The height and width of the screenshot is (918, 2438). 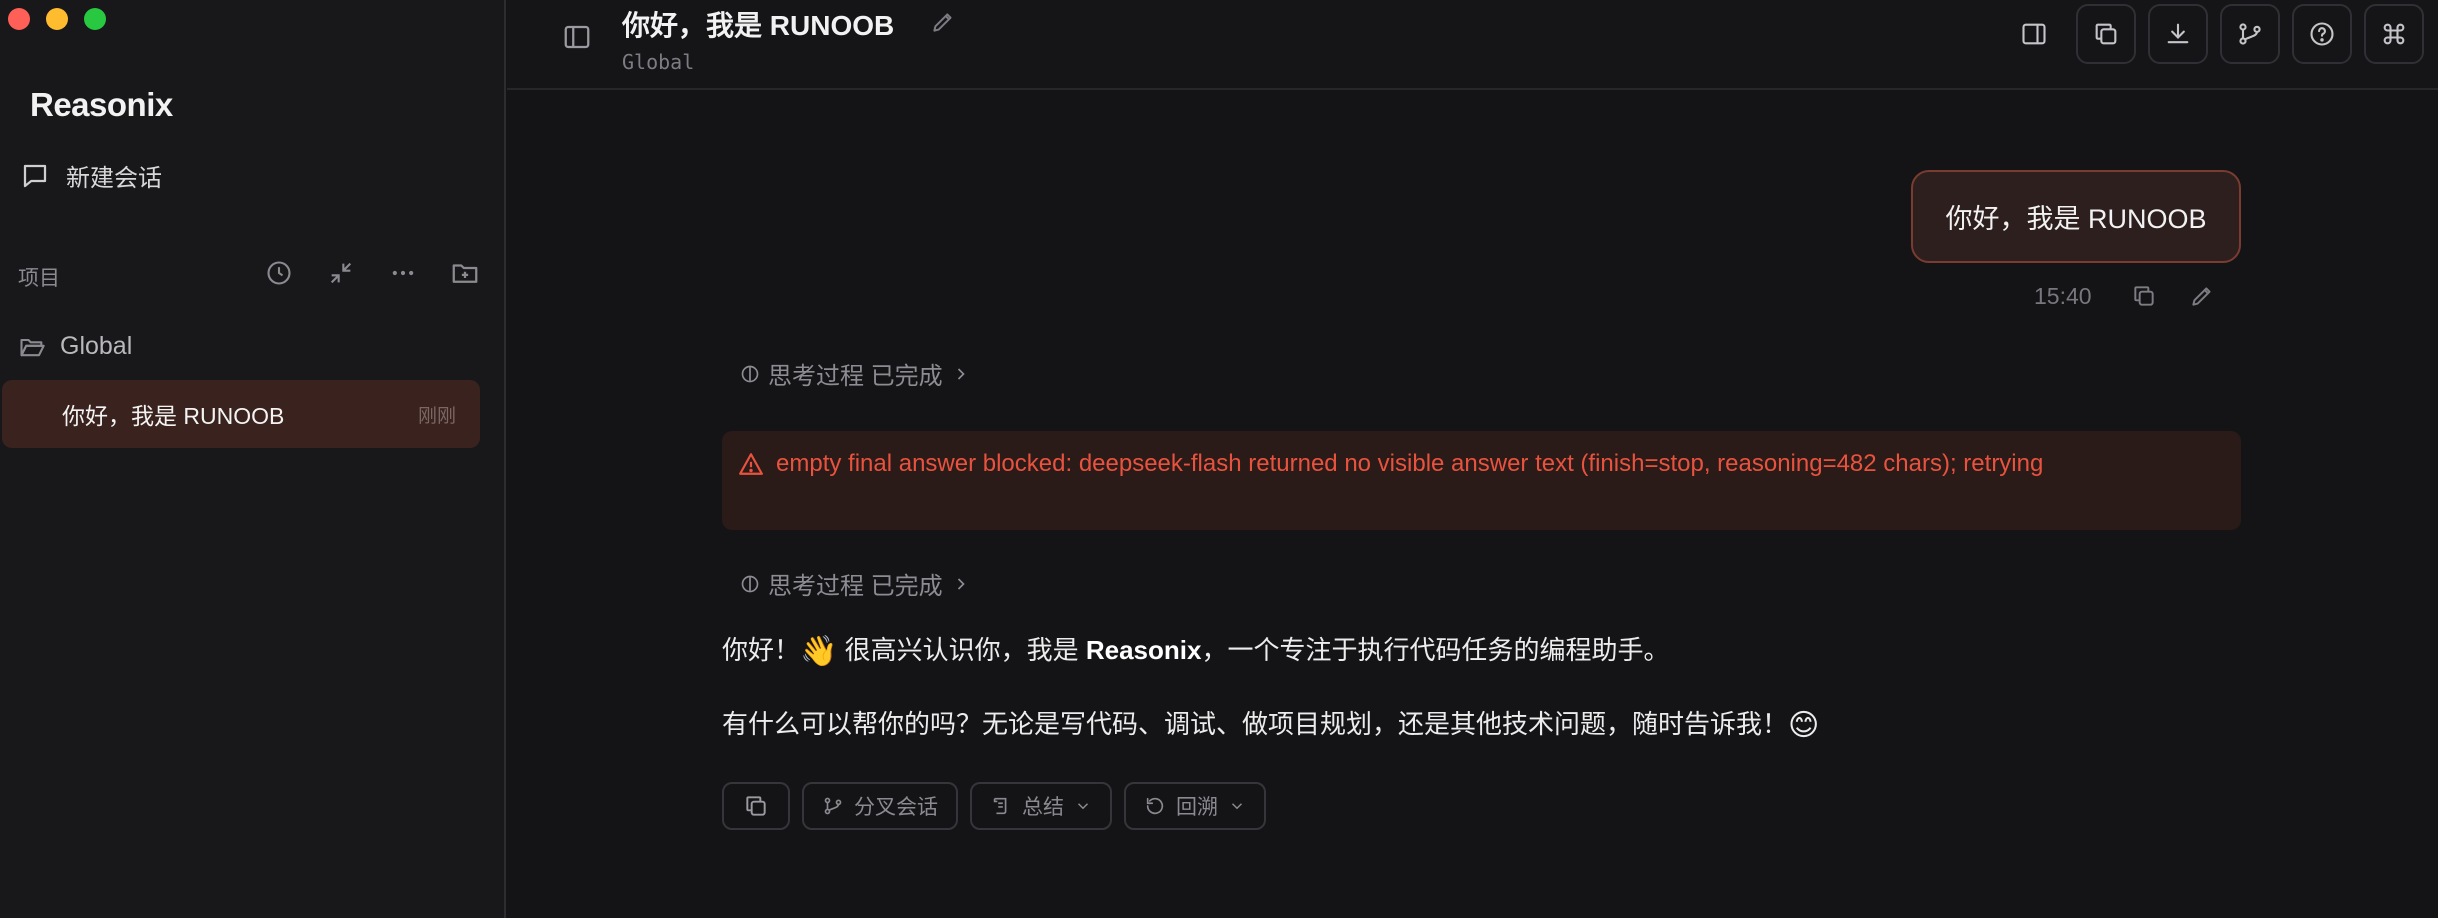 What do you see at coordinates (39, 278) in the screenshot?
I see `projects-section-label: 项目` at bounding box center [39, 278].